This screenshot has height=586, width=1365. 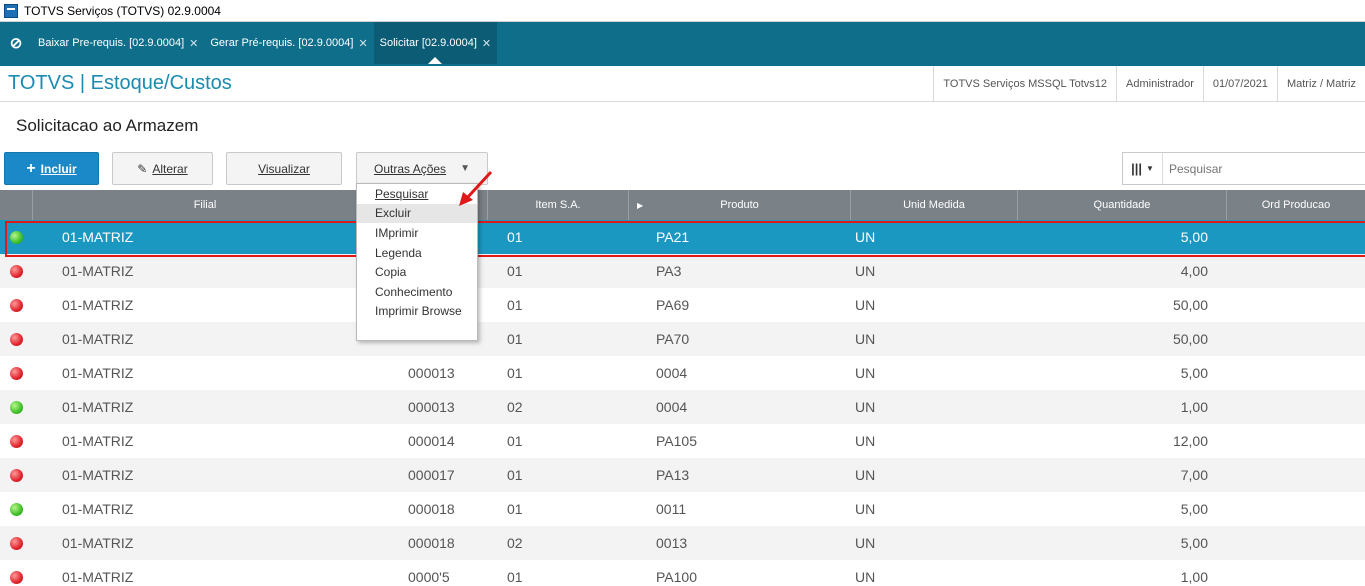 I want to click on table-row: 01-MATRIZ 000017 01 PA13 UN 7,00, so click(x=682, y=475).